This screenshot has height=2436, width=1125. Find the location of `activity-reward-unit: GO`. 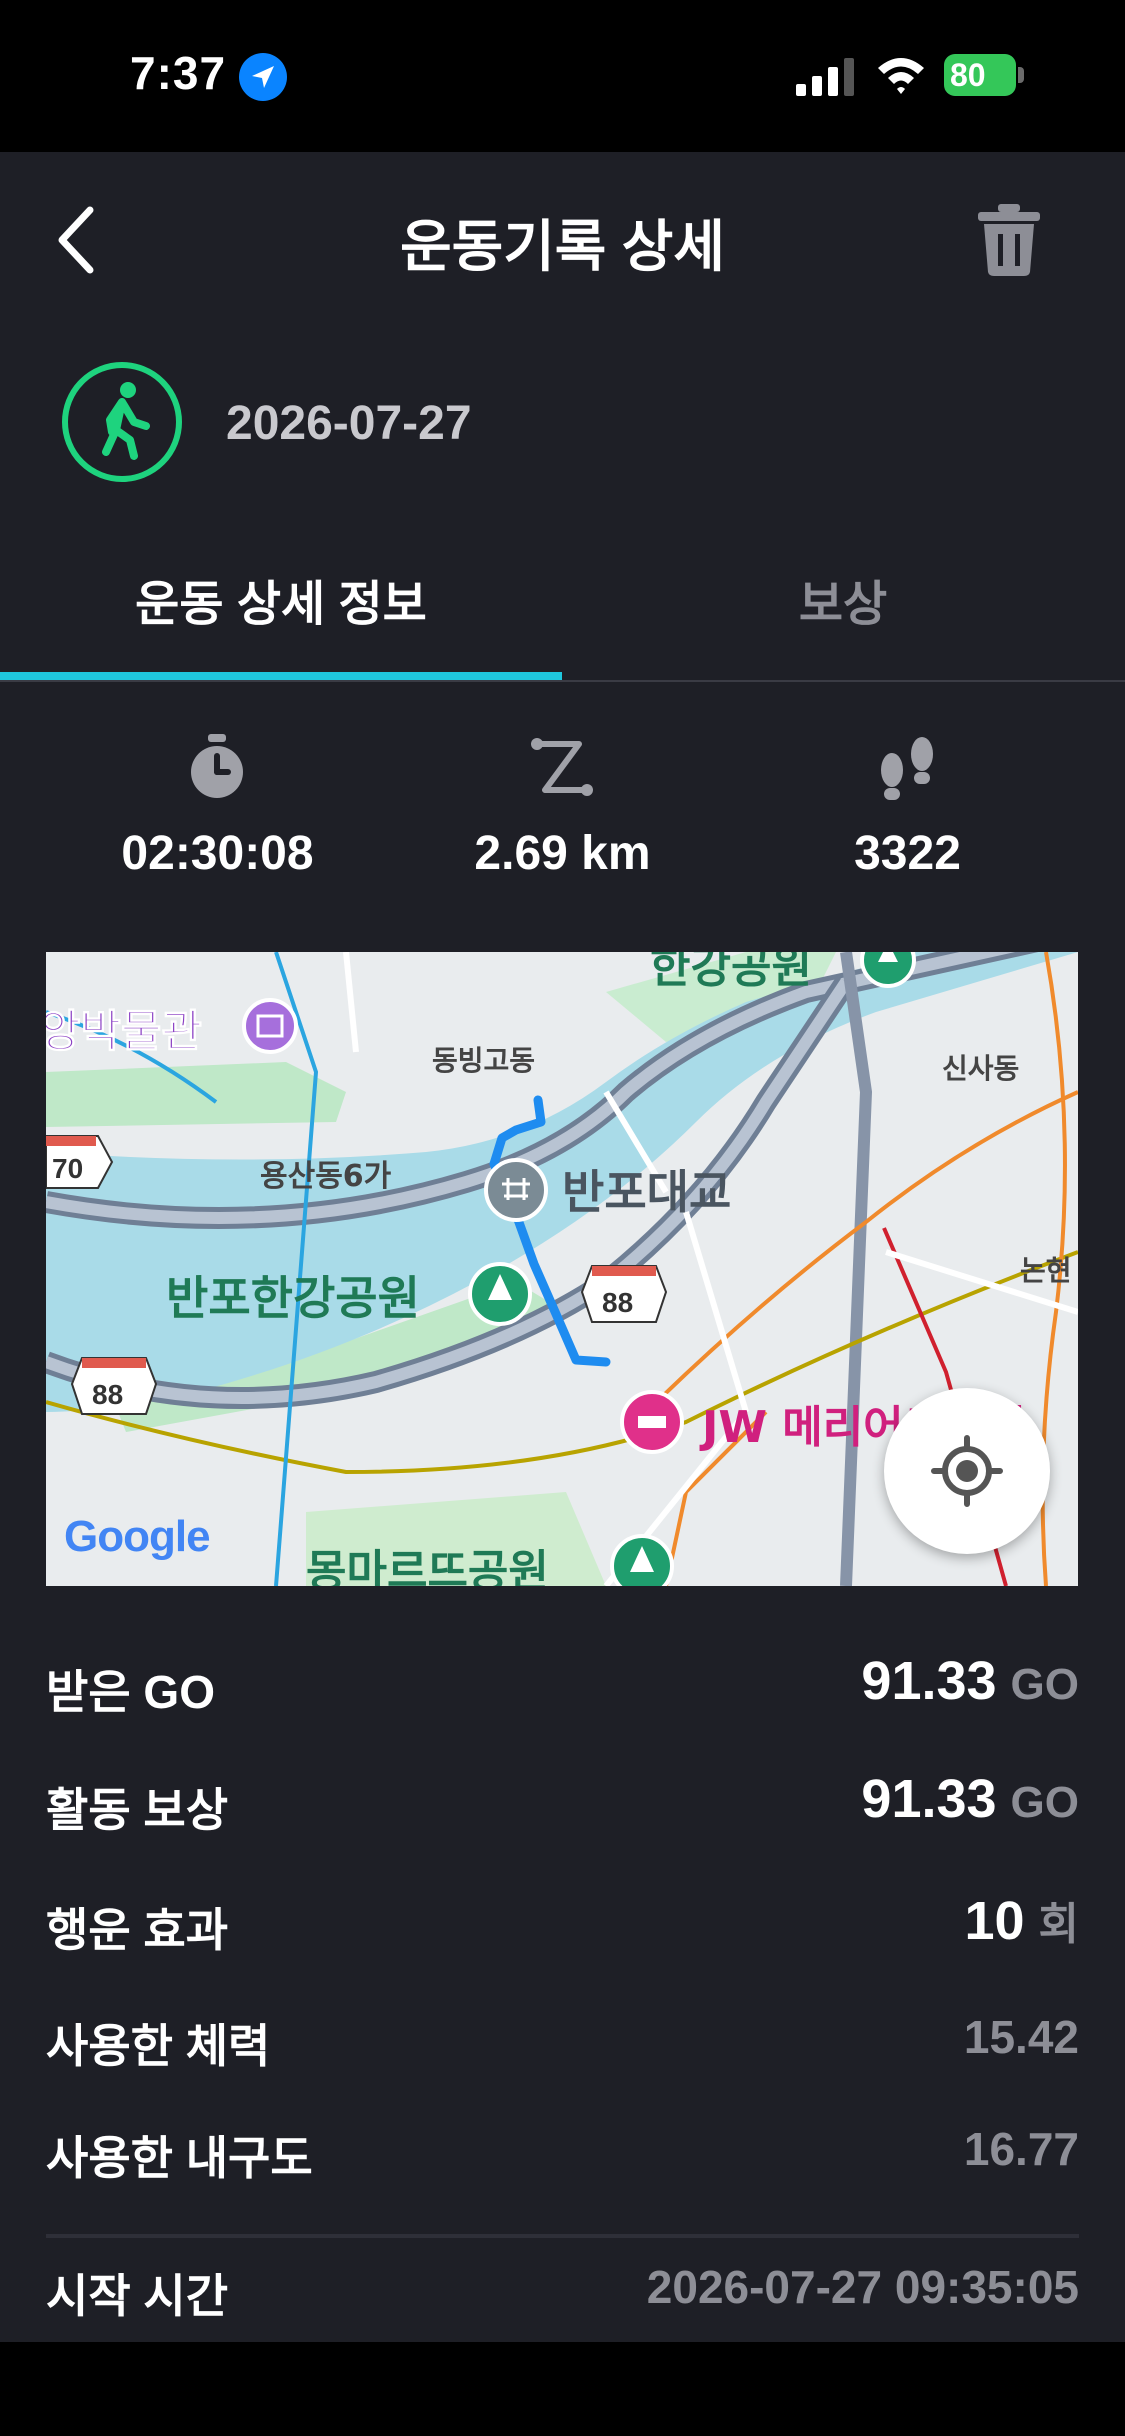

activity-reward-unit: GO is located at coordinates (1044, 1802).